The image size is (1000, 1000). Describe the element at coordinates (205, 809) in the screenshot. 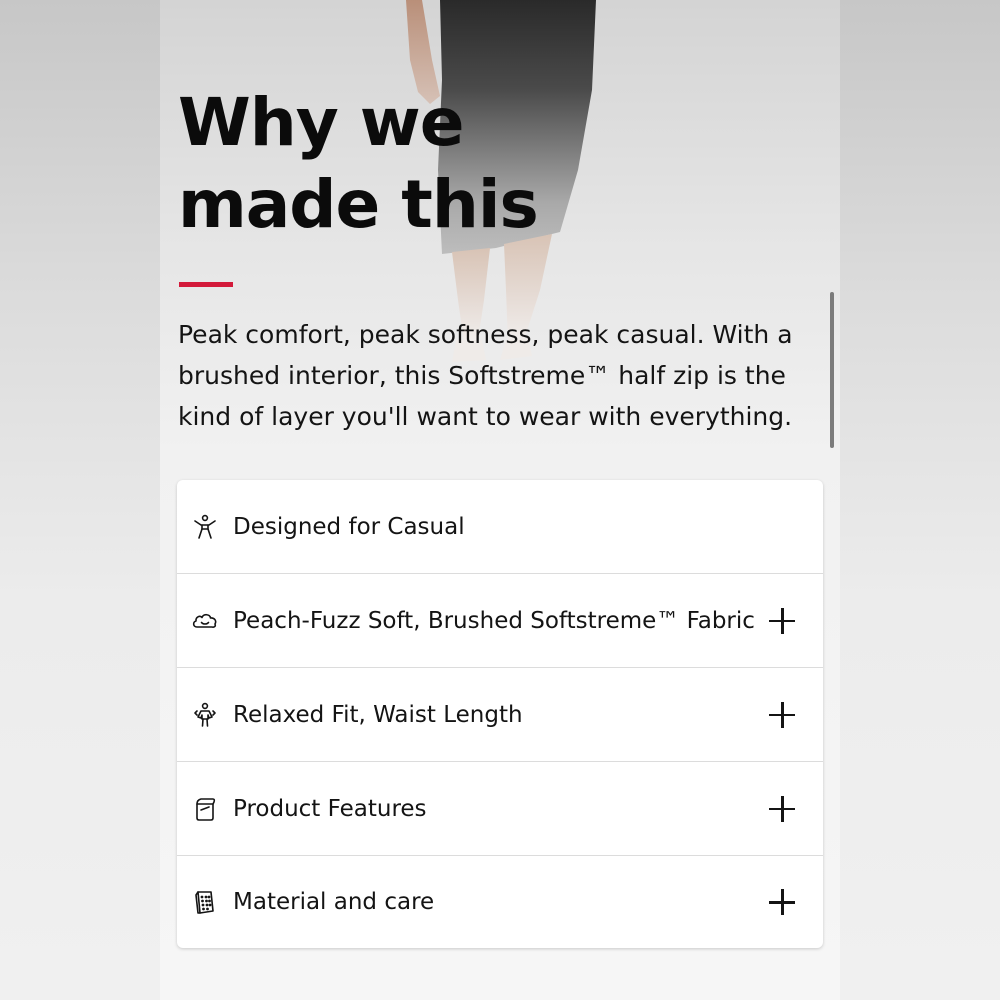

I see `garment-tag-icon` at that location.